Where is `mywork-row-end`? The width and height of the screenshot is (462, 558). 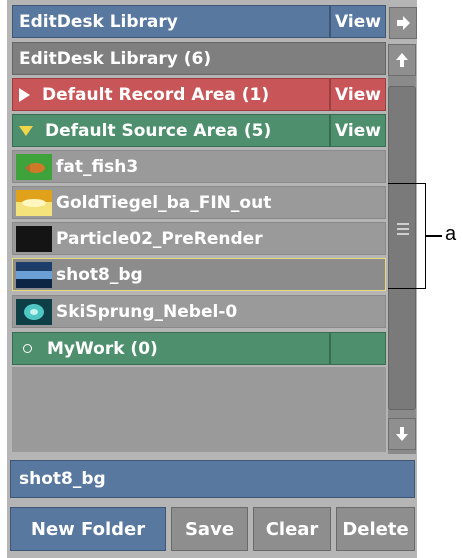 mywork-row-end is located at coordinates (358, 348).